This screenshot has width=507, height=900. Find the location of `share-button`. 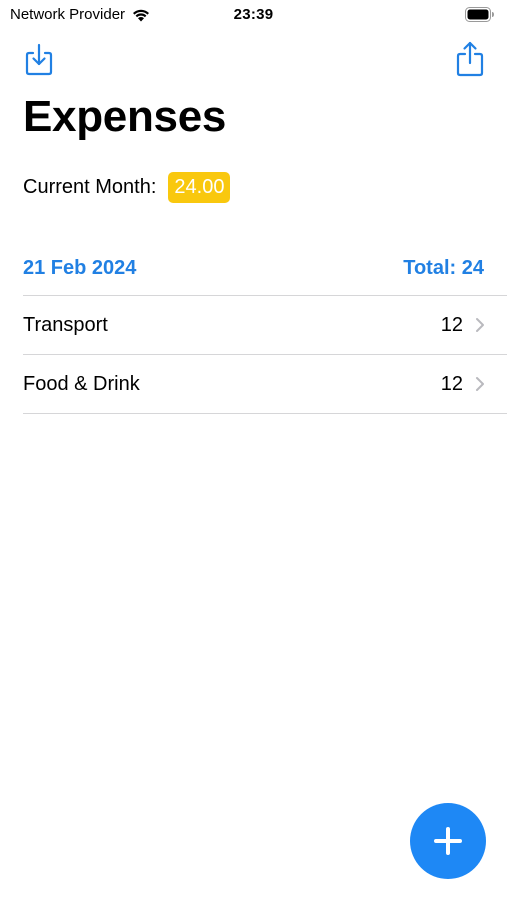

share-button is located at coordinates (470, 59).